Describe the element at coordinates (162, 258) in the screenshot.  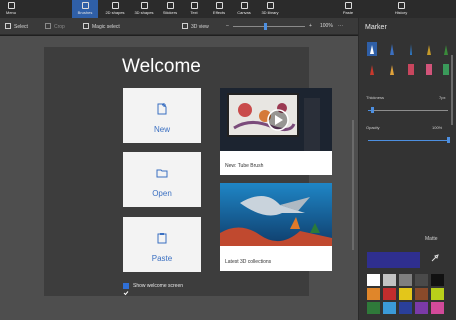
I see `paste-label: Paste` at that location.